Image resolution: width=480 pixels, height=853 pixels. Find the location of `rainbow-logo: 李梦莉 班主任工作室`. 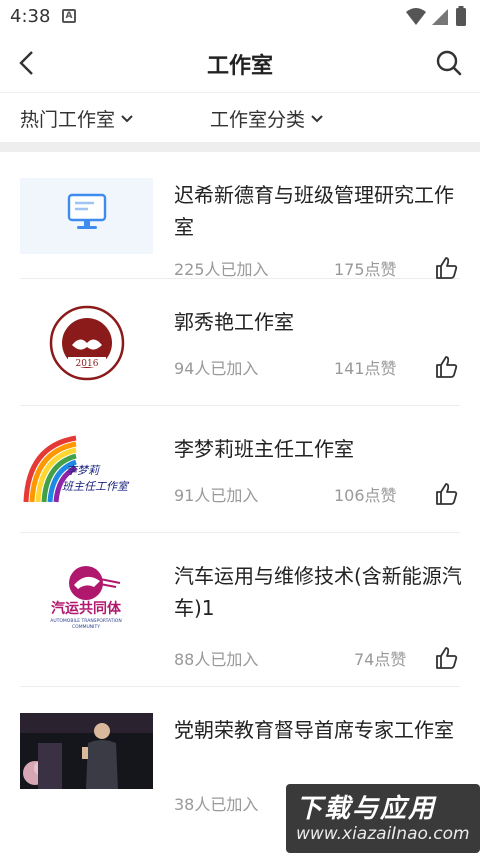

rainbow-logo: 李梦莉 班主任工作室 is located at coordinates (86, 470).